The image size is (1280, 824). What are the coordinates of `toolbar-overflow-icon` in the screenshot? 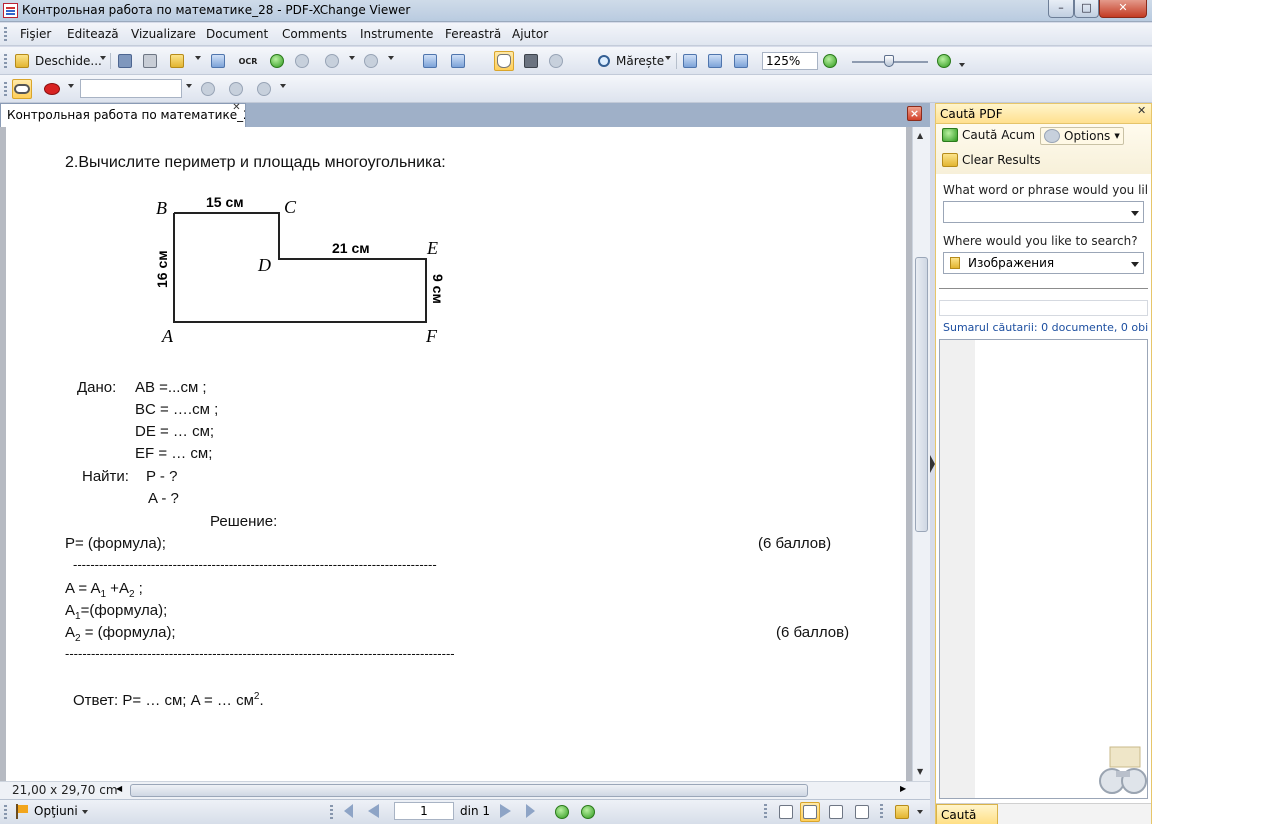 It's located at (962, 65).